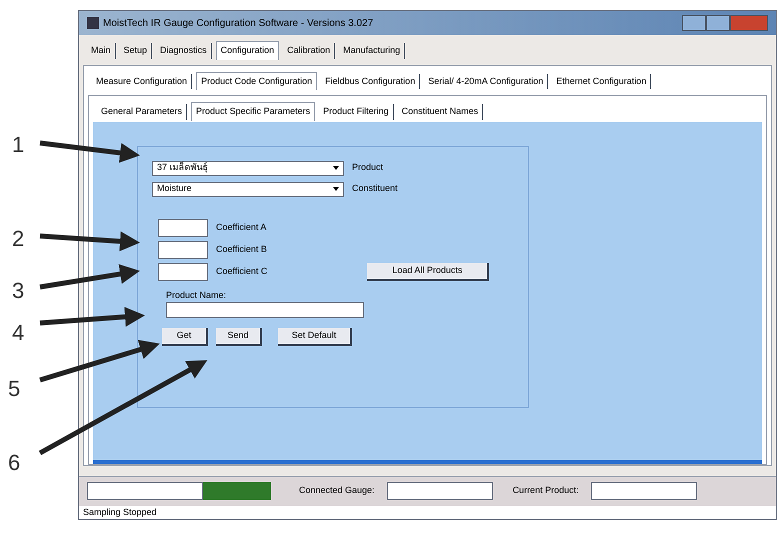  Describe the element at coordinates (372, 50) in the screenshot. I see `tab: Manufacturing` at that location.